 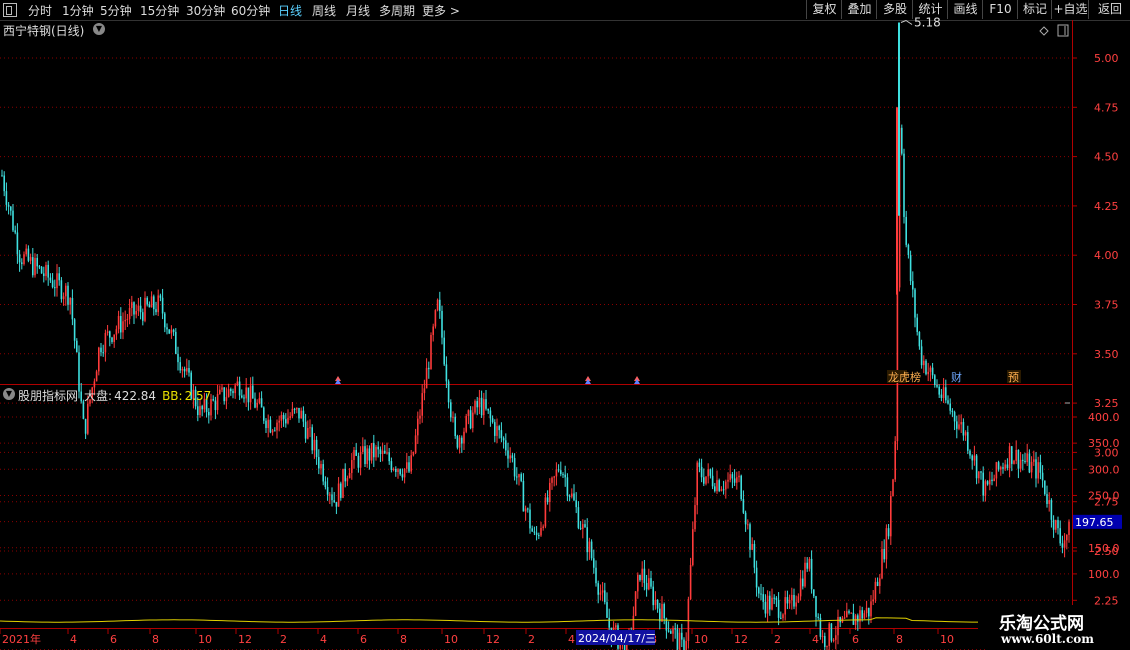 I want to click on tab-10: 更多 >, so click(x=441, y=10).